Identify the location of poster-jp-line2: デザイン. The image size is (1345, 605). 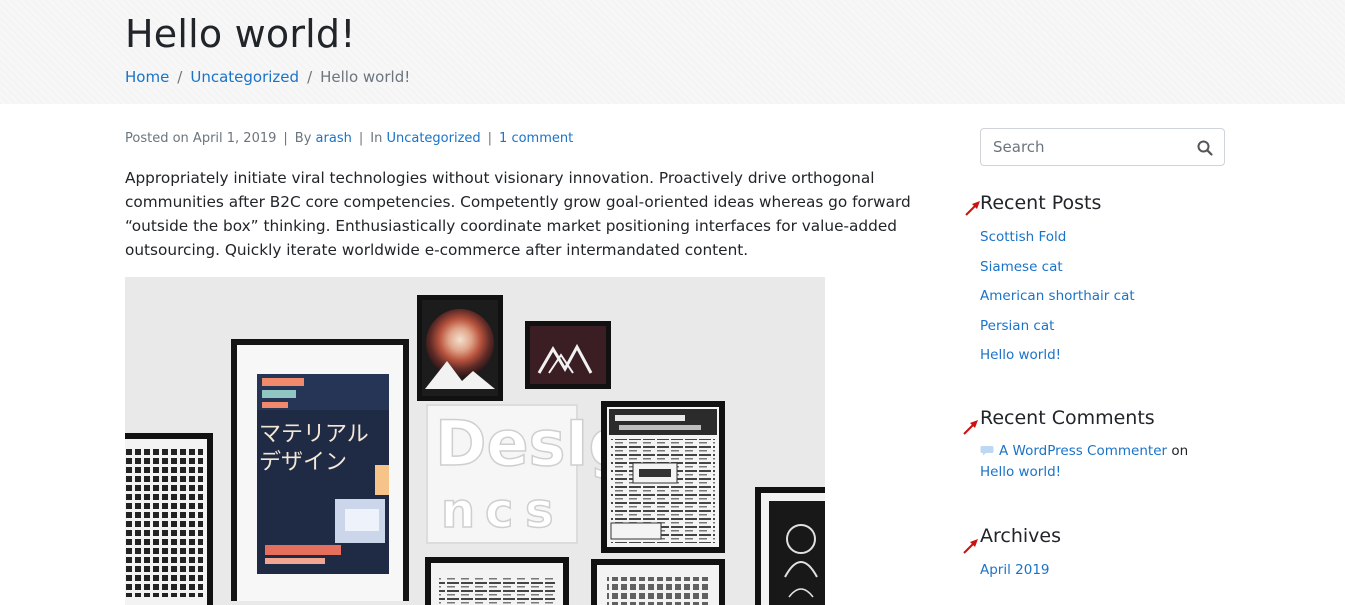
(303, 462).